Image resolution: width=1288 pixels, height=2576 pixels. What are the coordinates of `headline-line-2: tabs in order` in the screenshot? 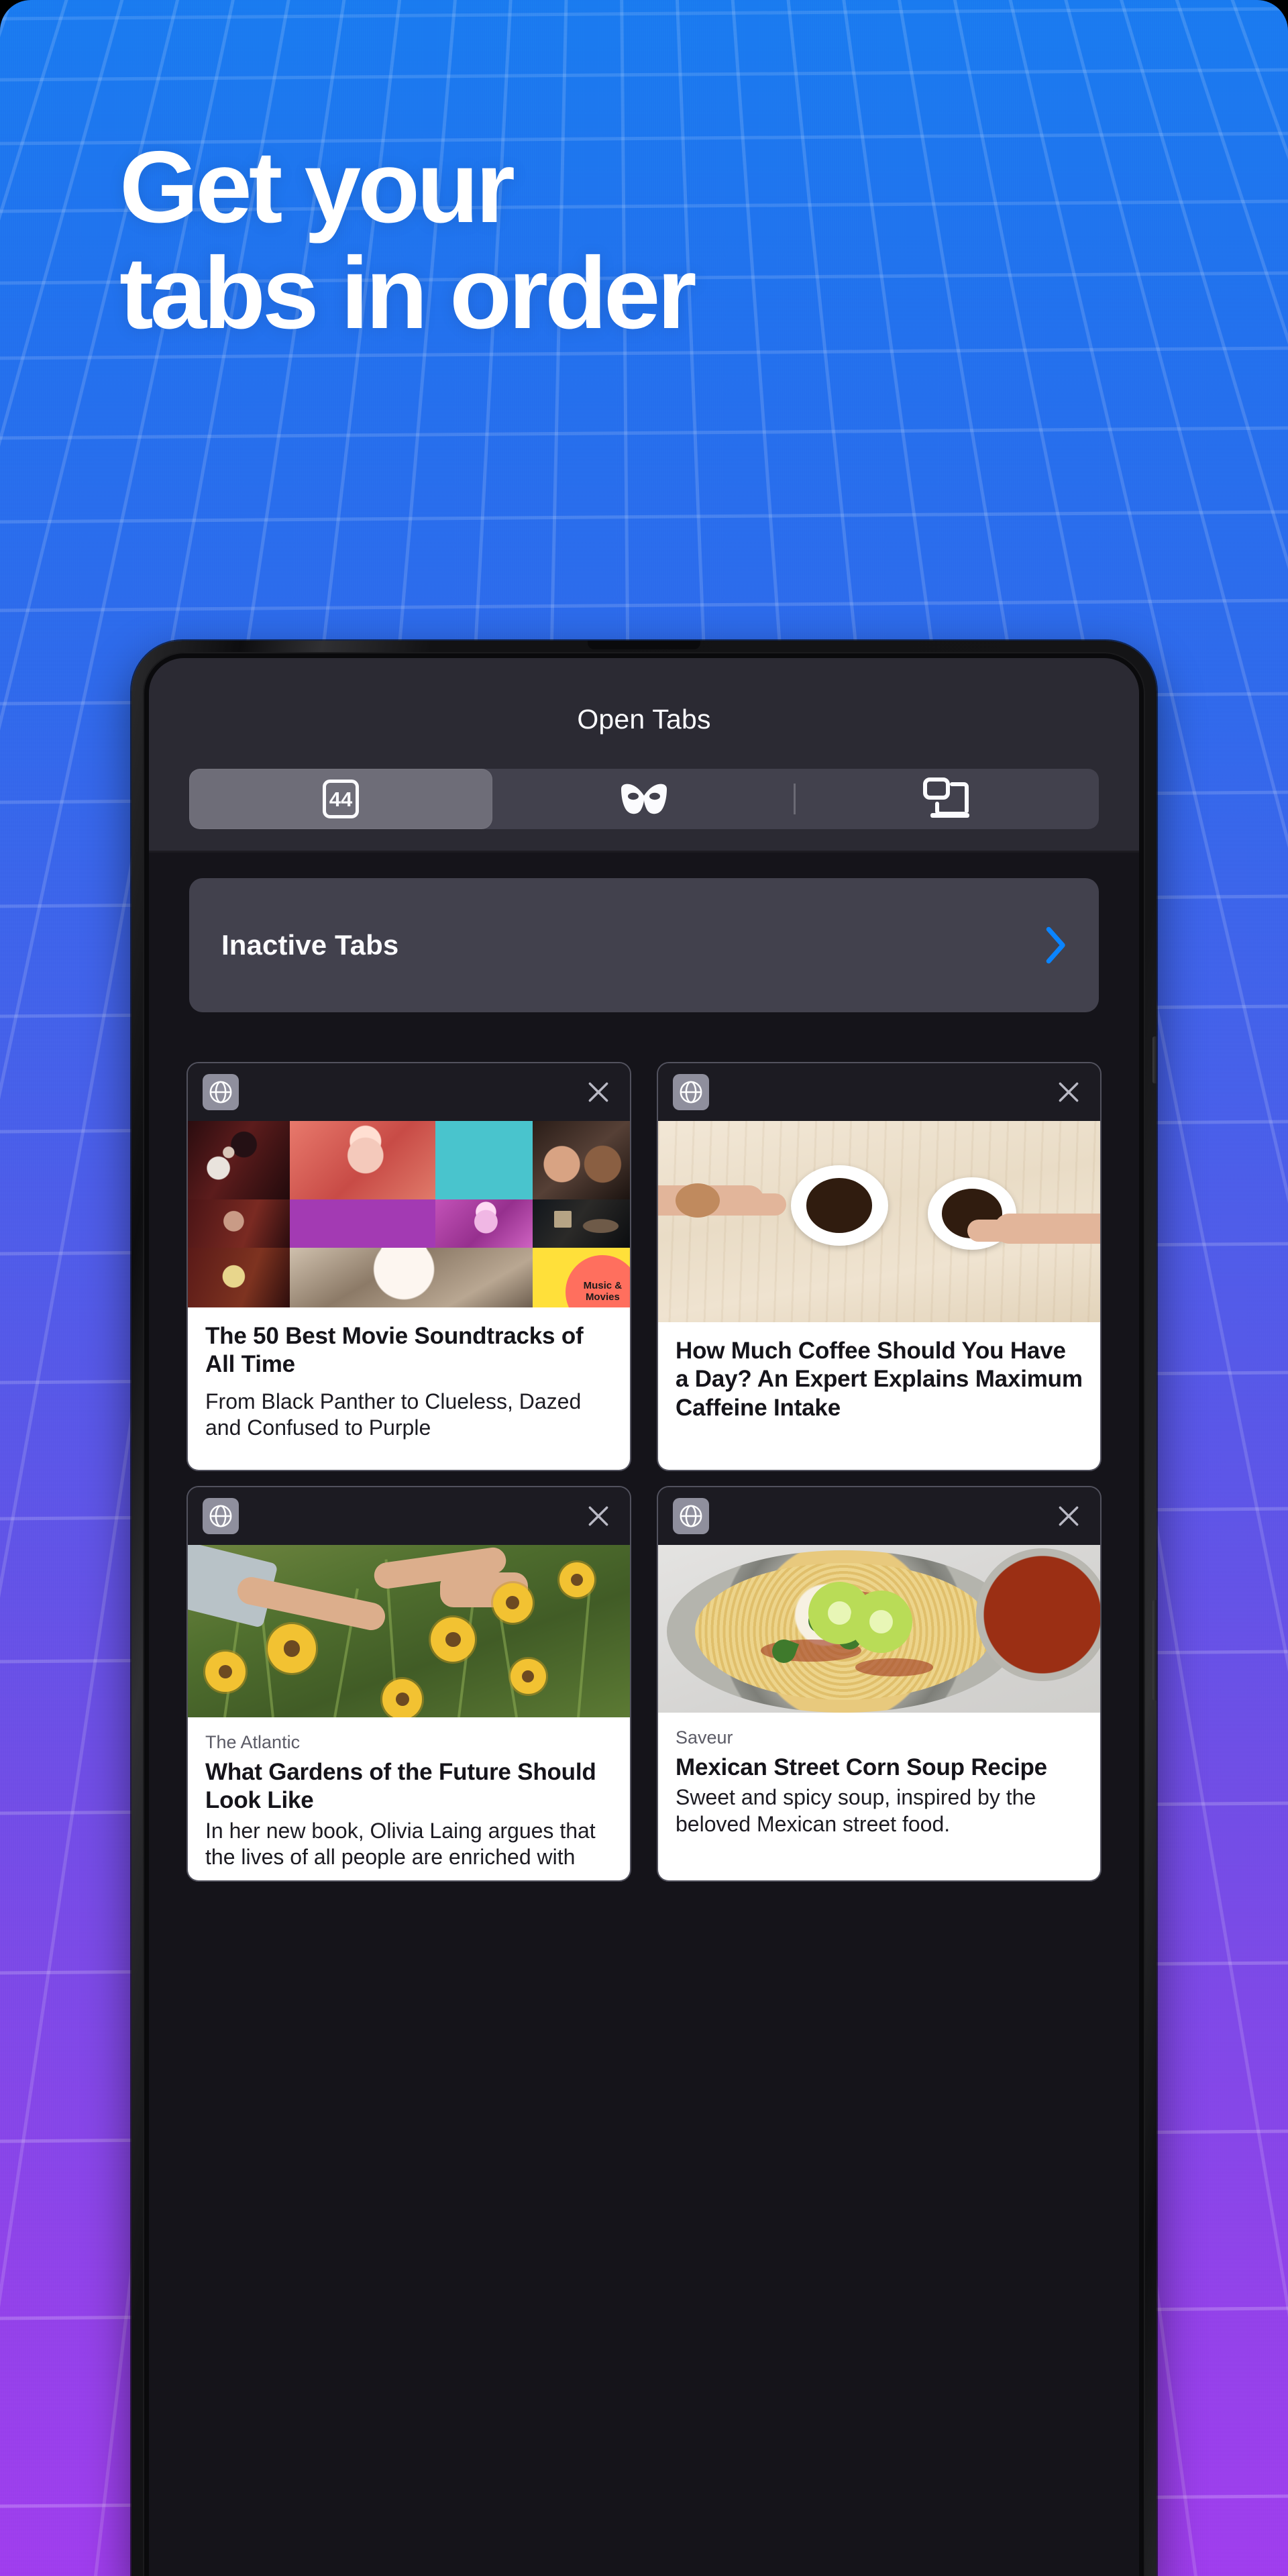 It's located at (408, 293).